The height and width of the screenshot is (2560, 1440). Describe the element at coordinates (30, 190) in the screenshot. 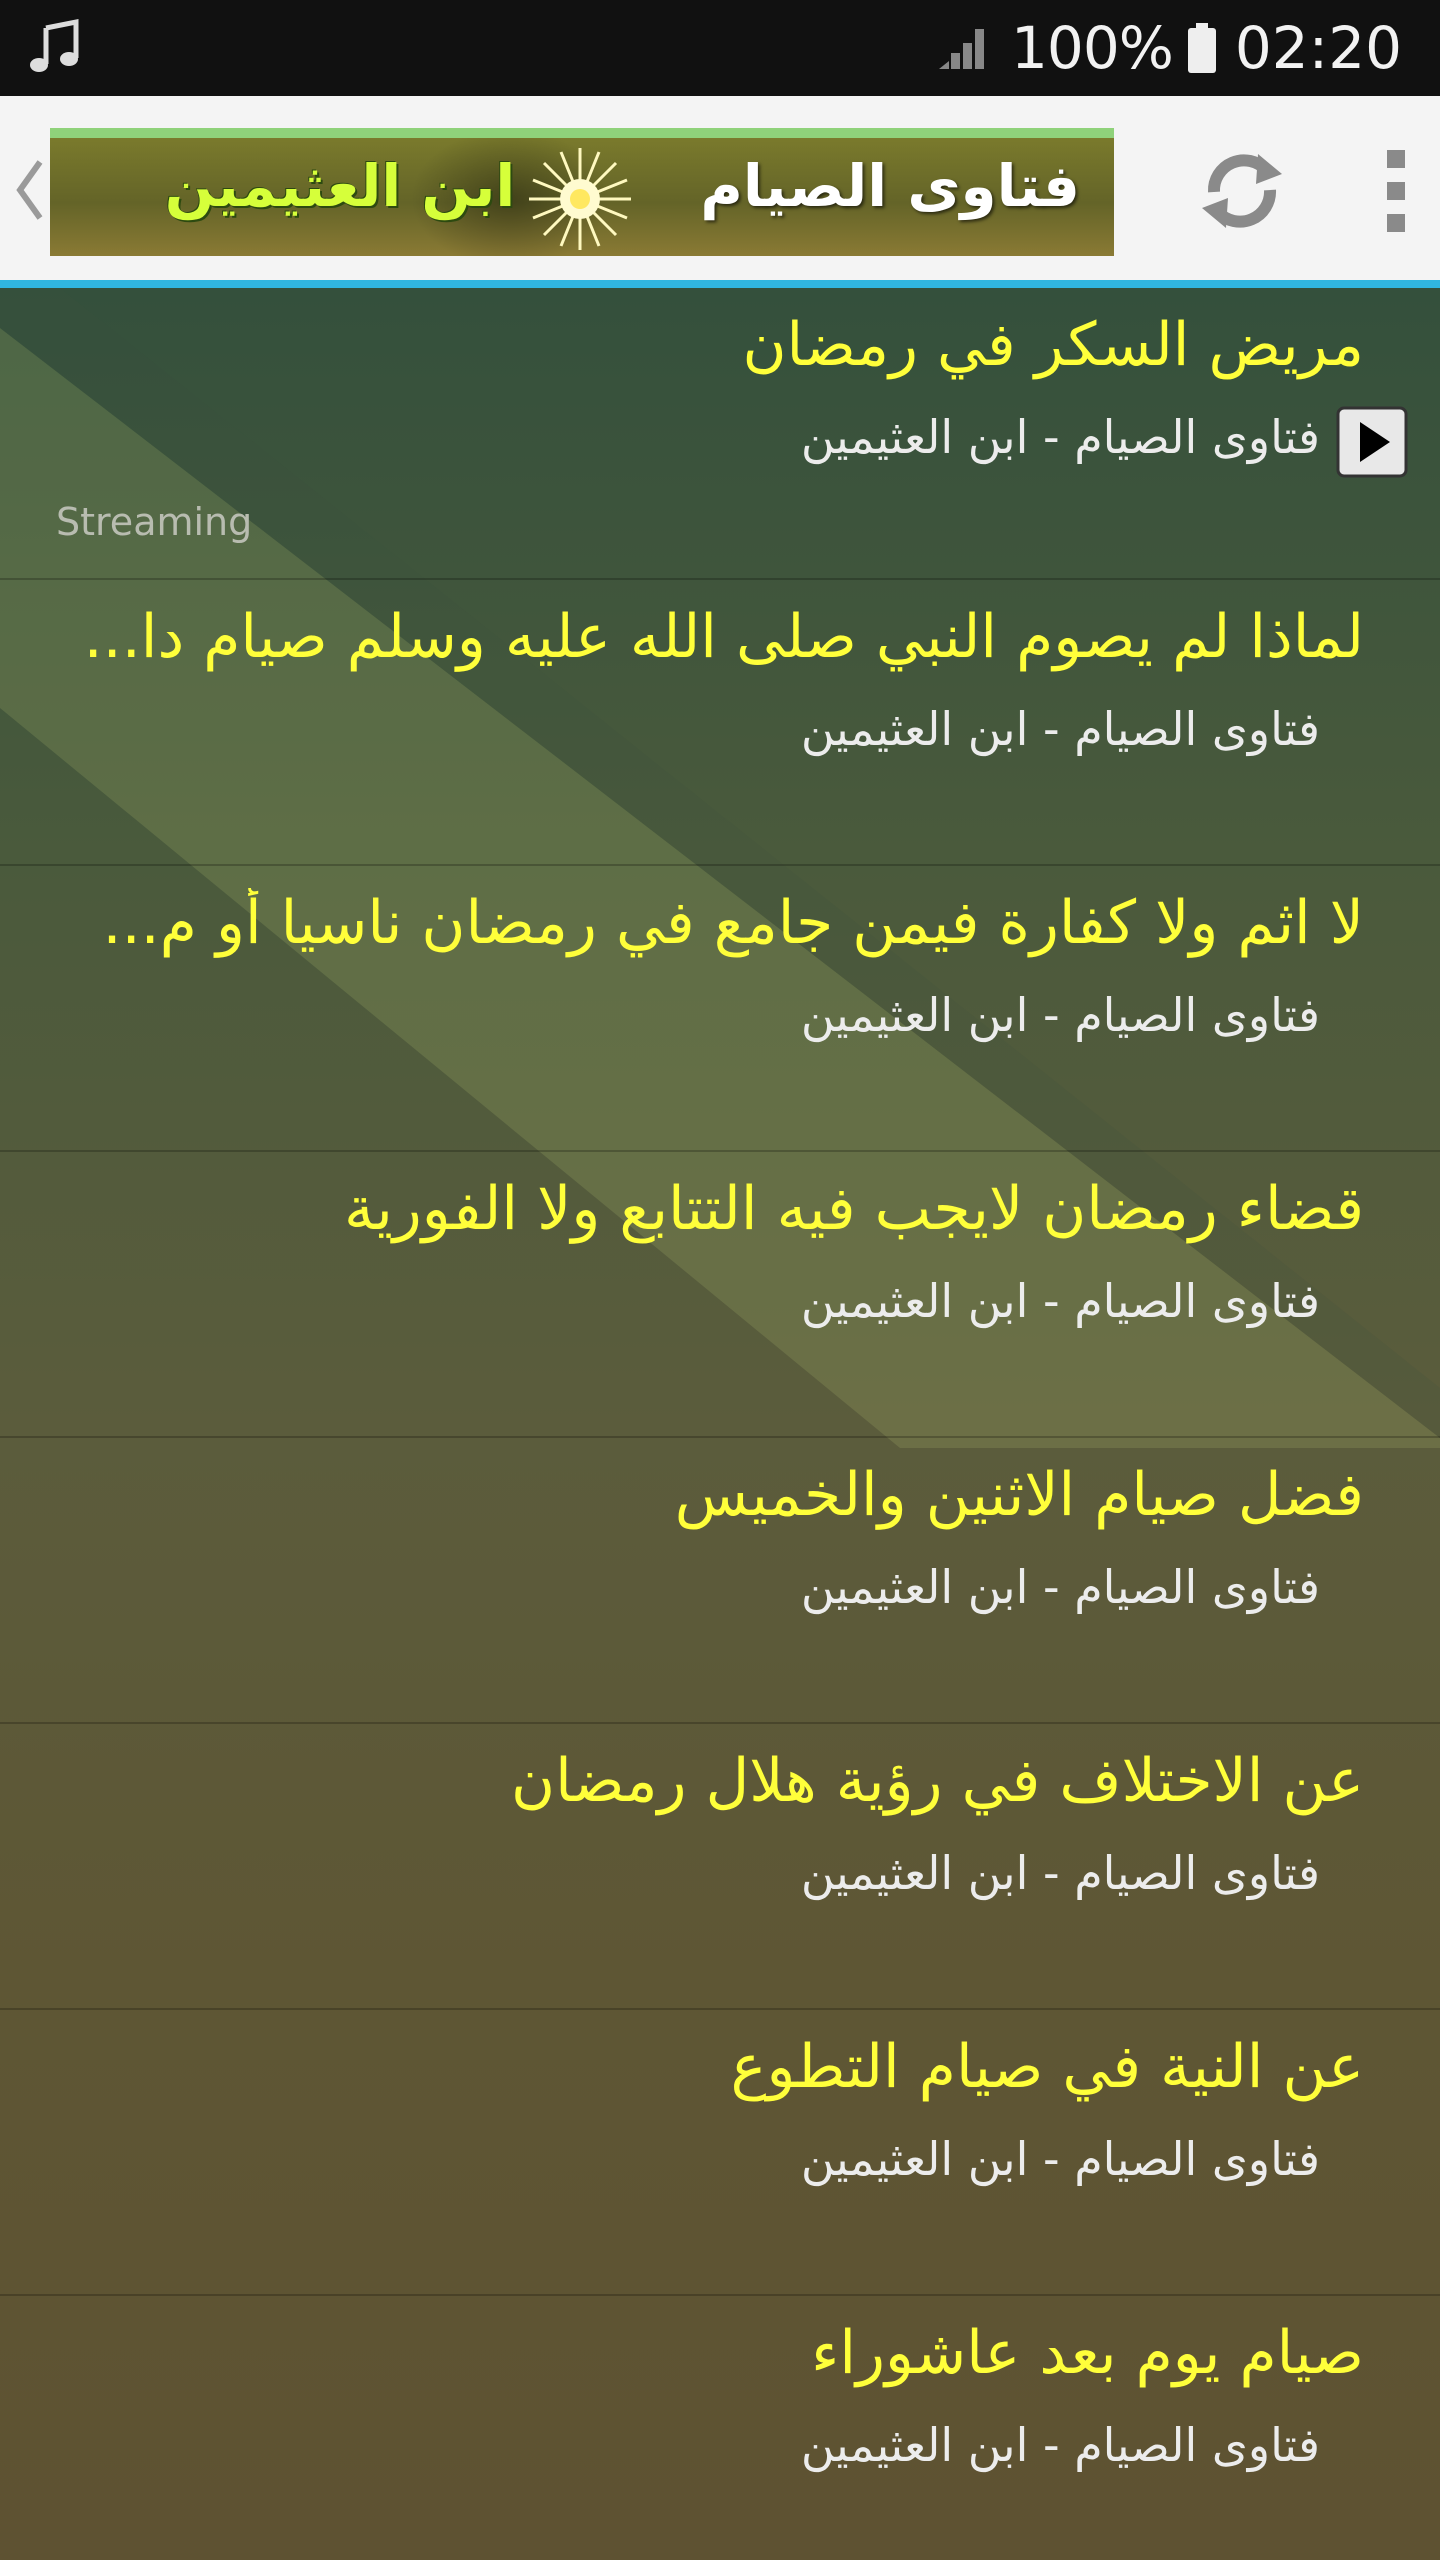

I see `back-chevron-icon` at that location.